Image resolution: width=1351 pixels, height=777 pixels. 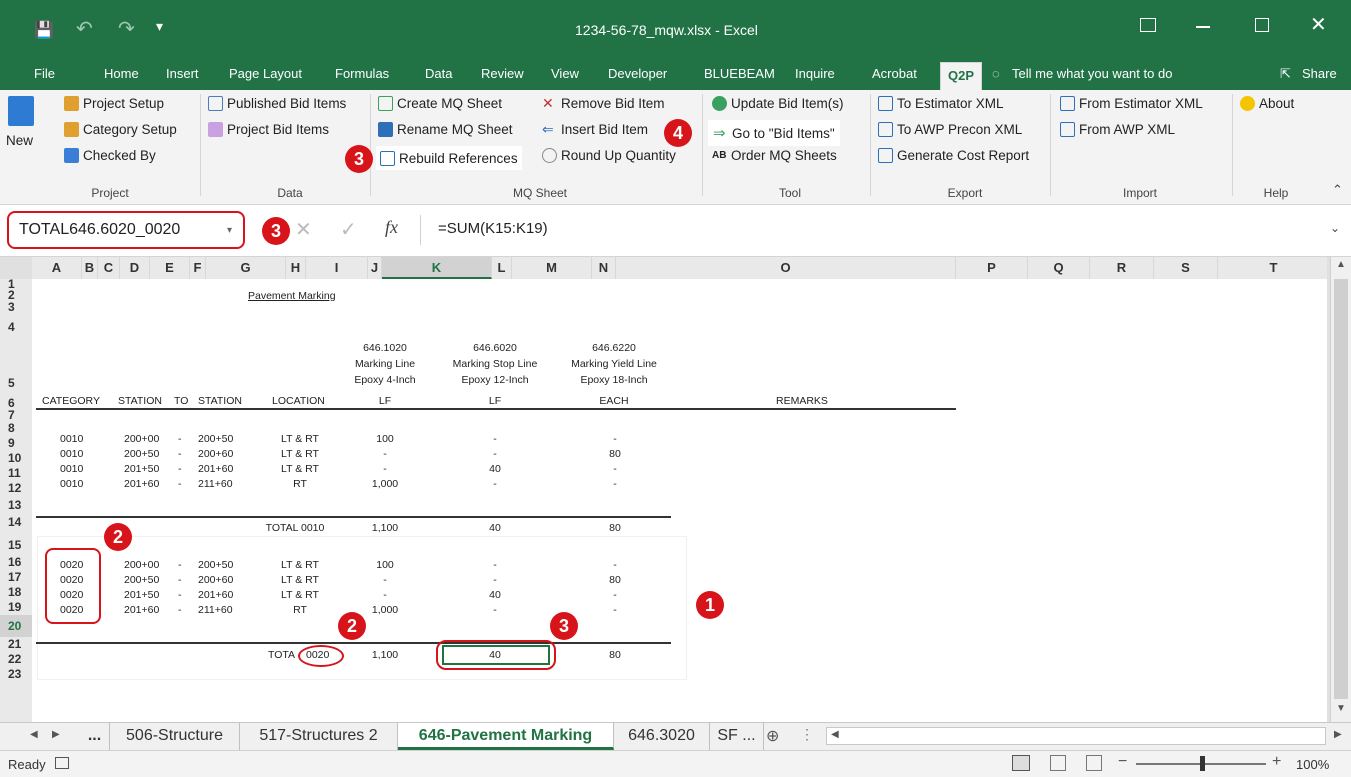 I want to click on to-estimator-xml-button: To Estimator XML, so click(x=941, y=103).